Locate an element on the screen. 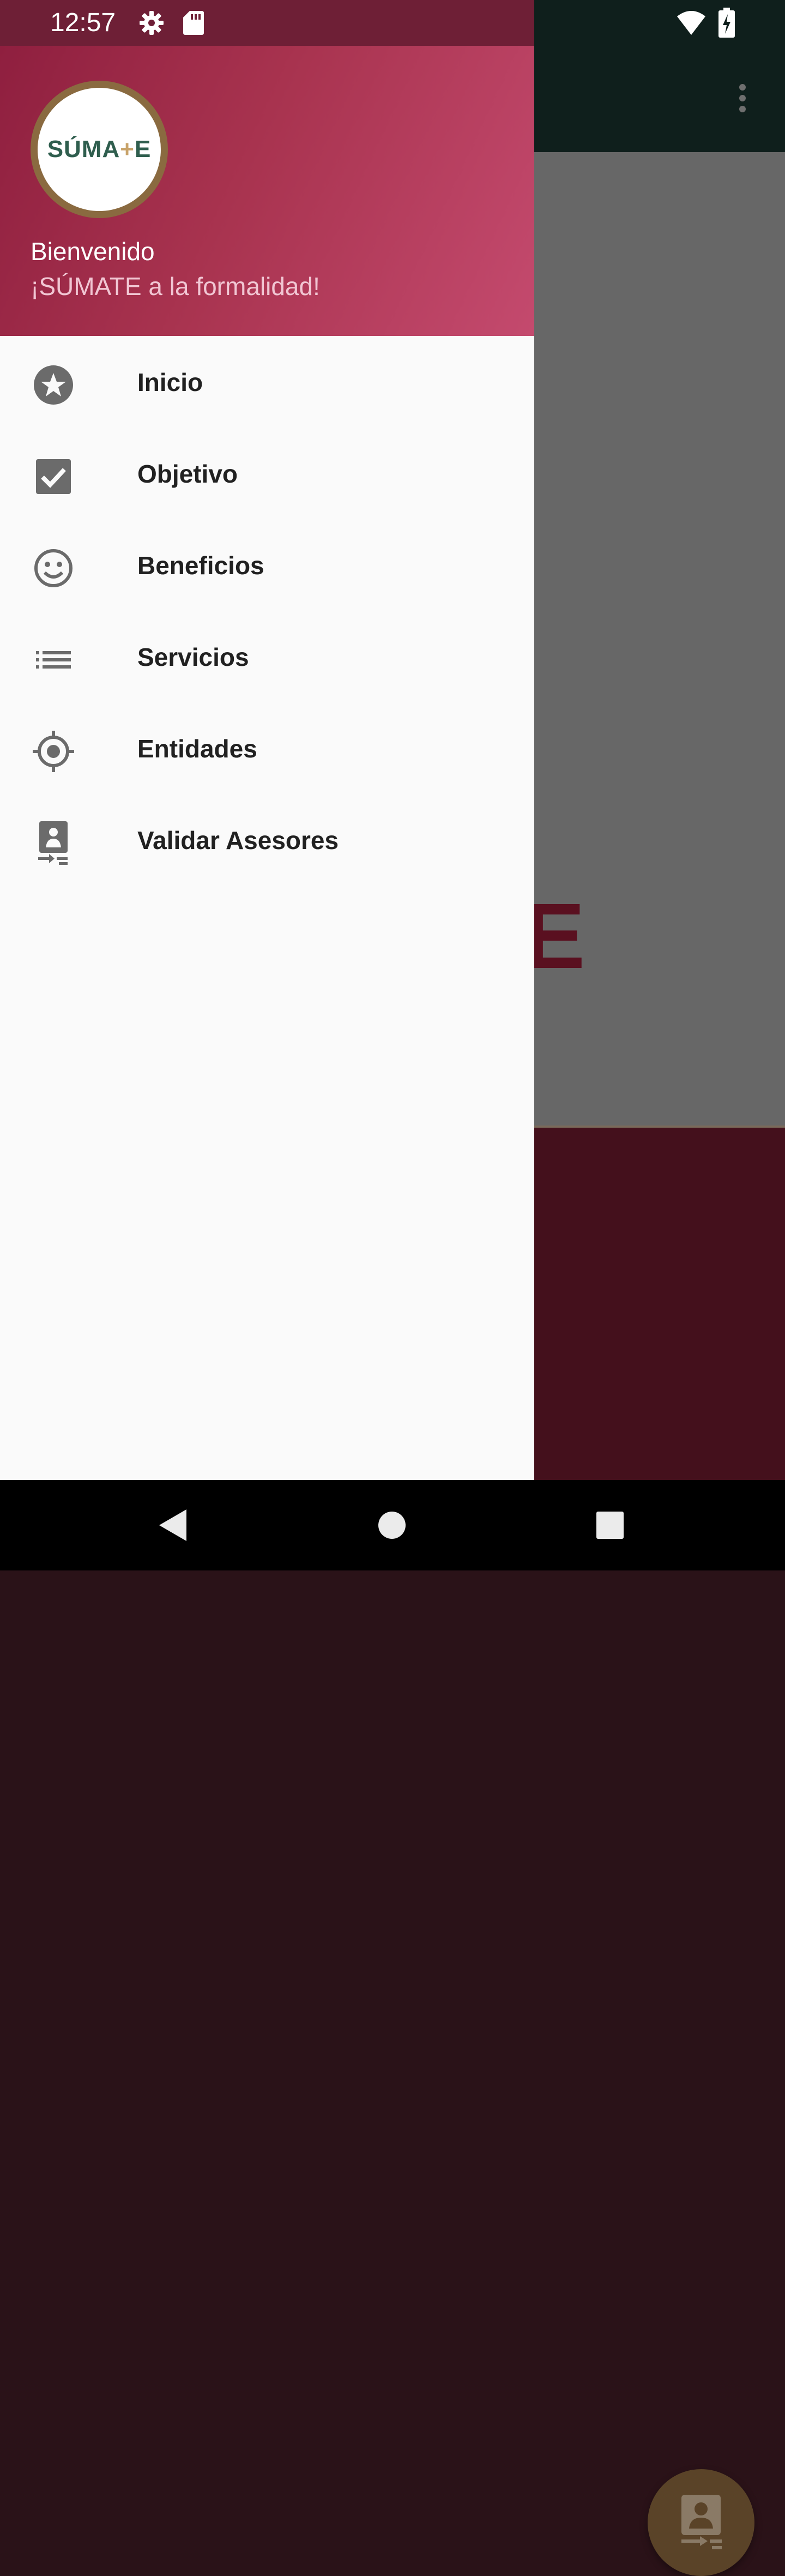  menu-item-label: Entidades is located at coordinates (197, 749).